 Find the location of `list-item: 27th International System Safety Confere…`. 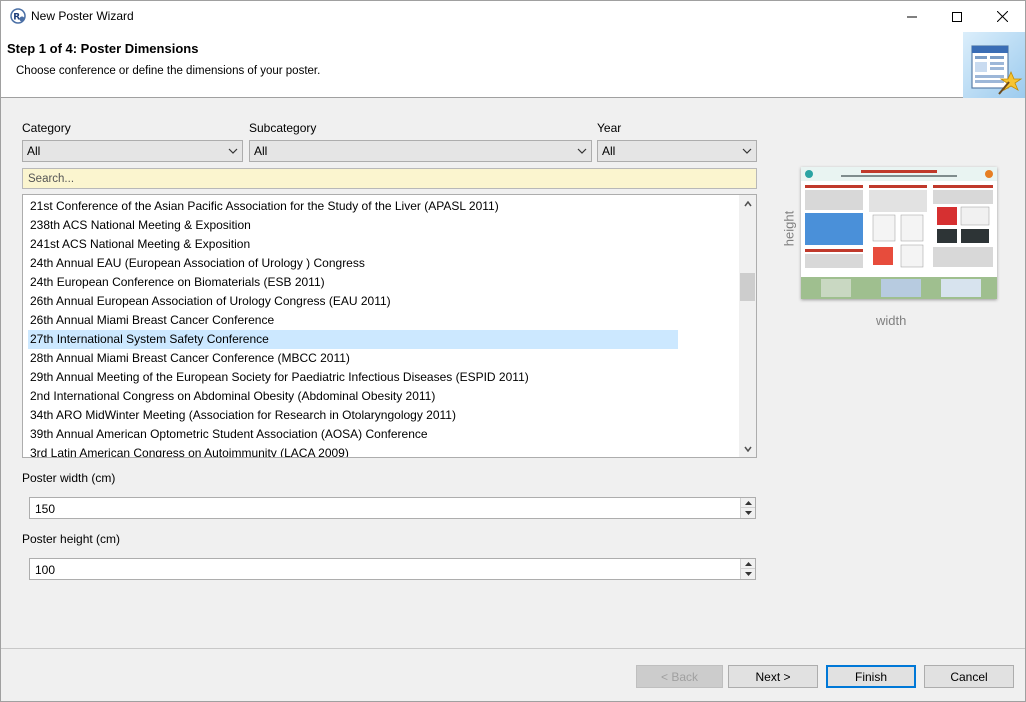

list-item: 27th International System Safety Confere… is located at coordinates (353, 339).